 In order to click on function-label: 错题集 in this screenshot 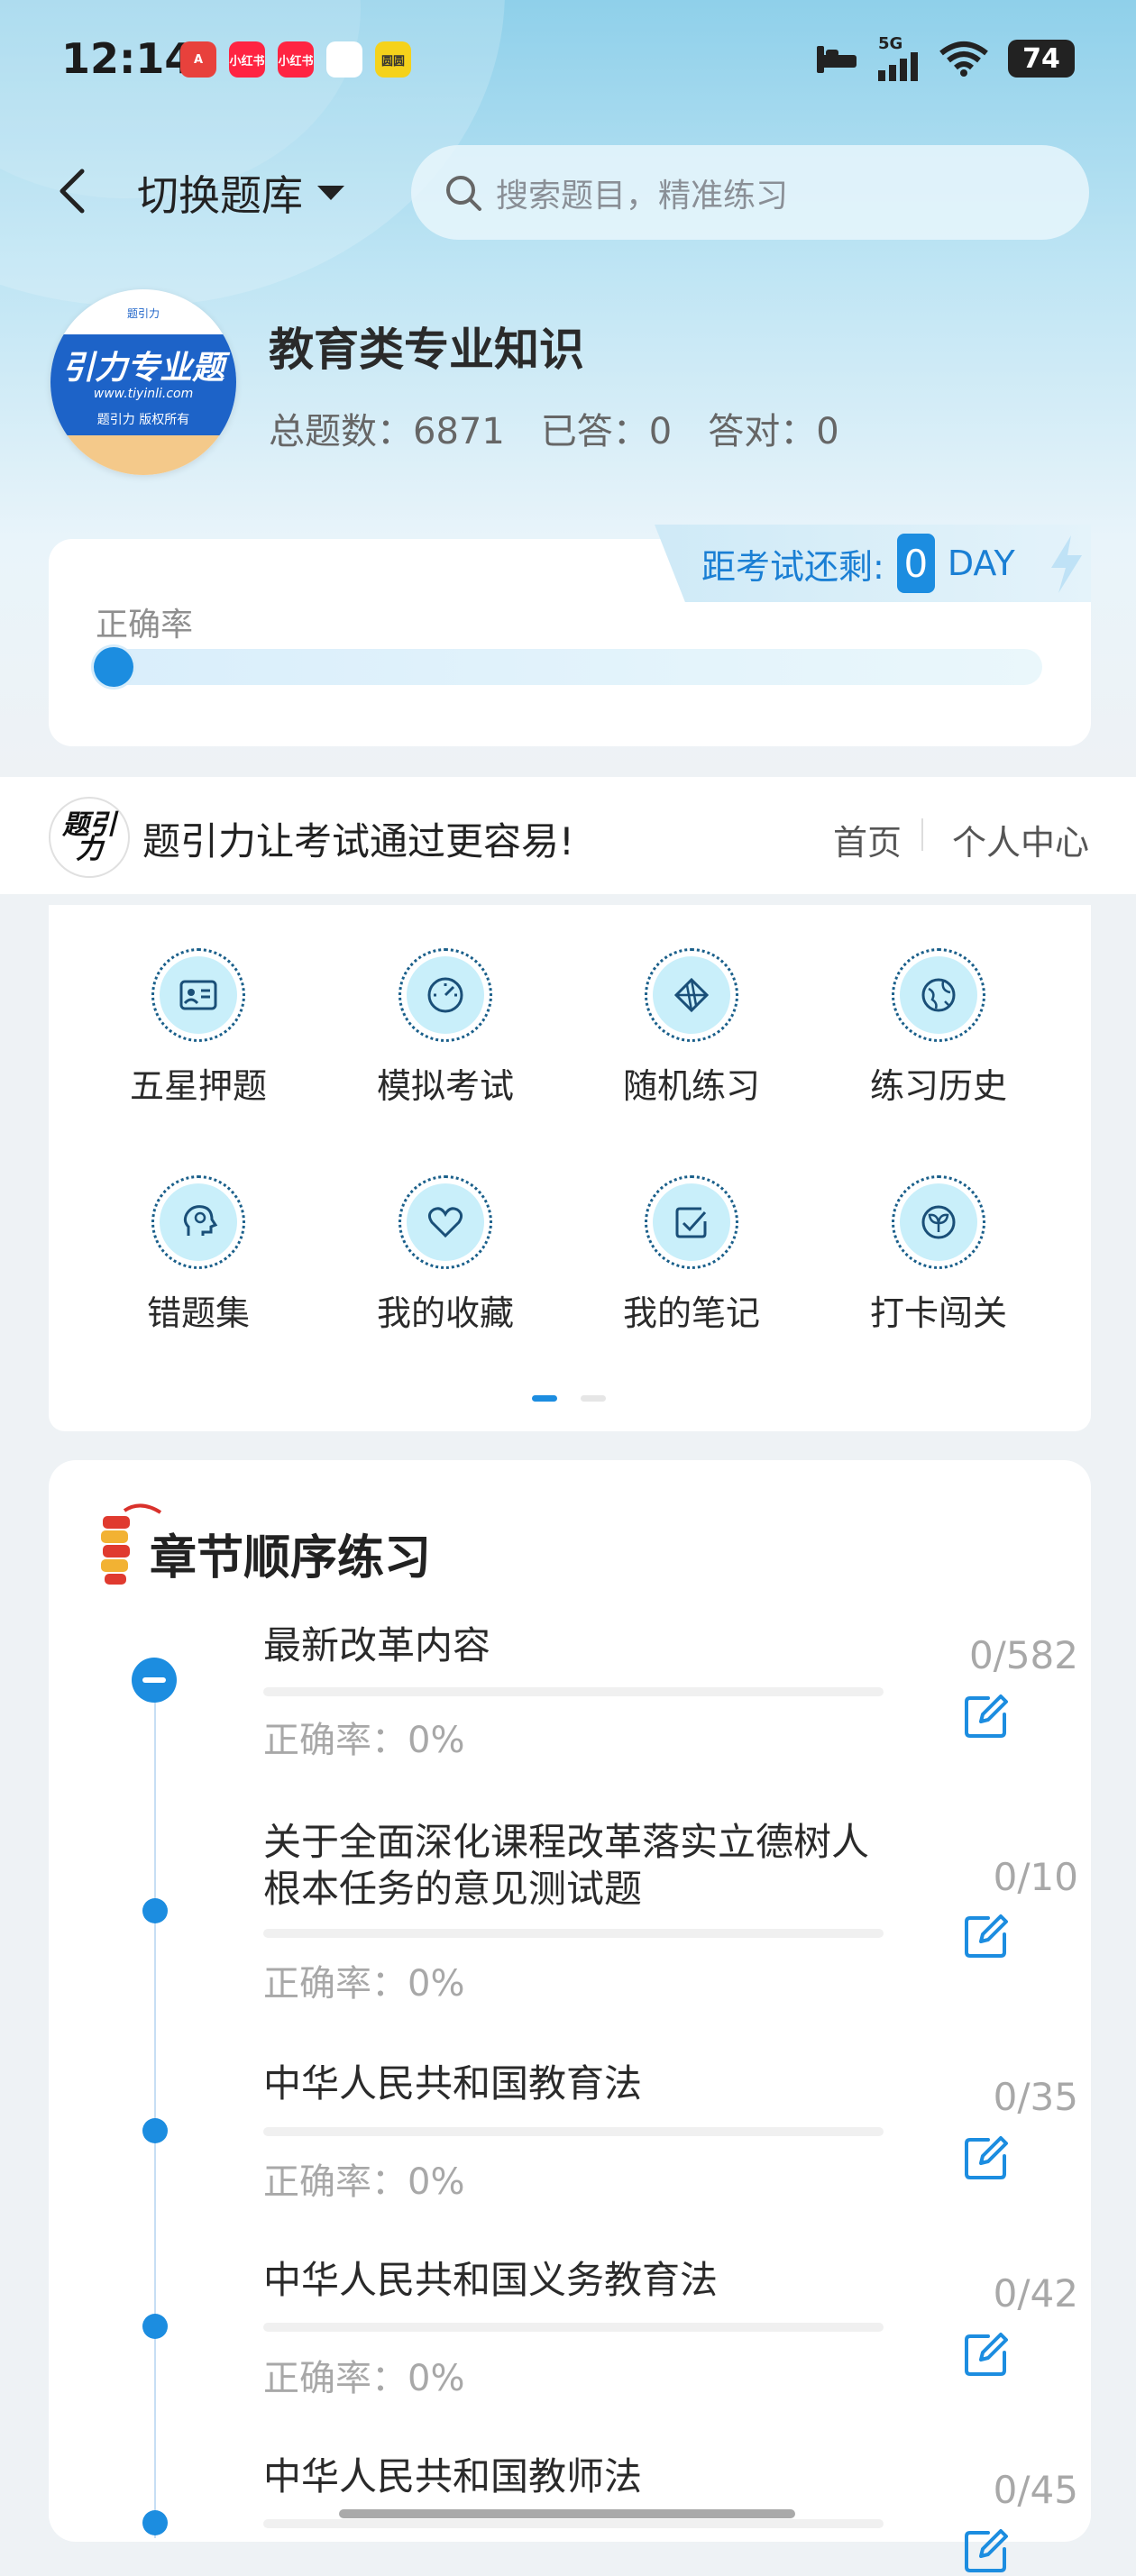, I will do `click(198, 1313)`.